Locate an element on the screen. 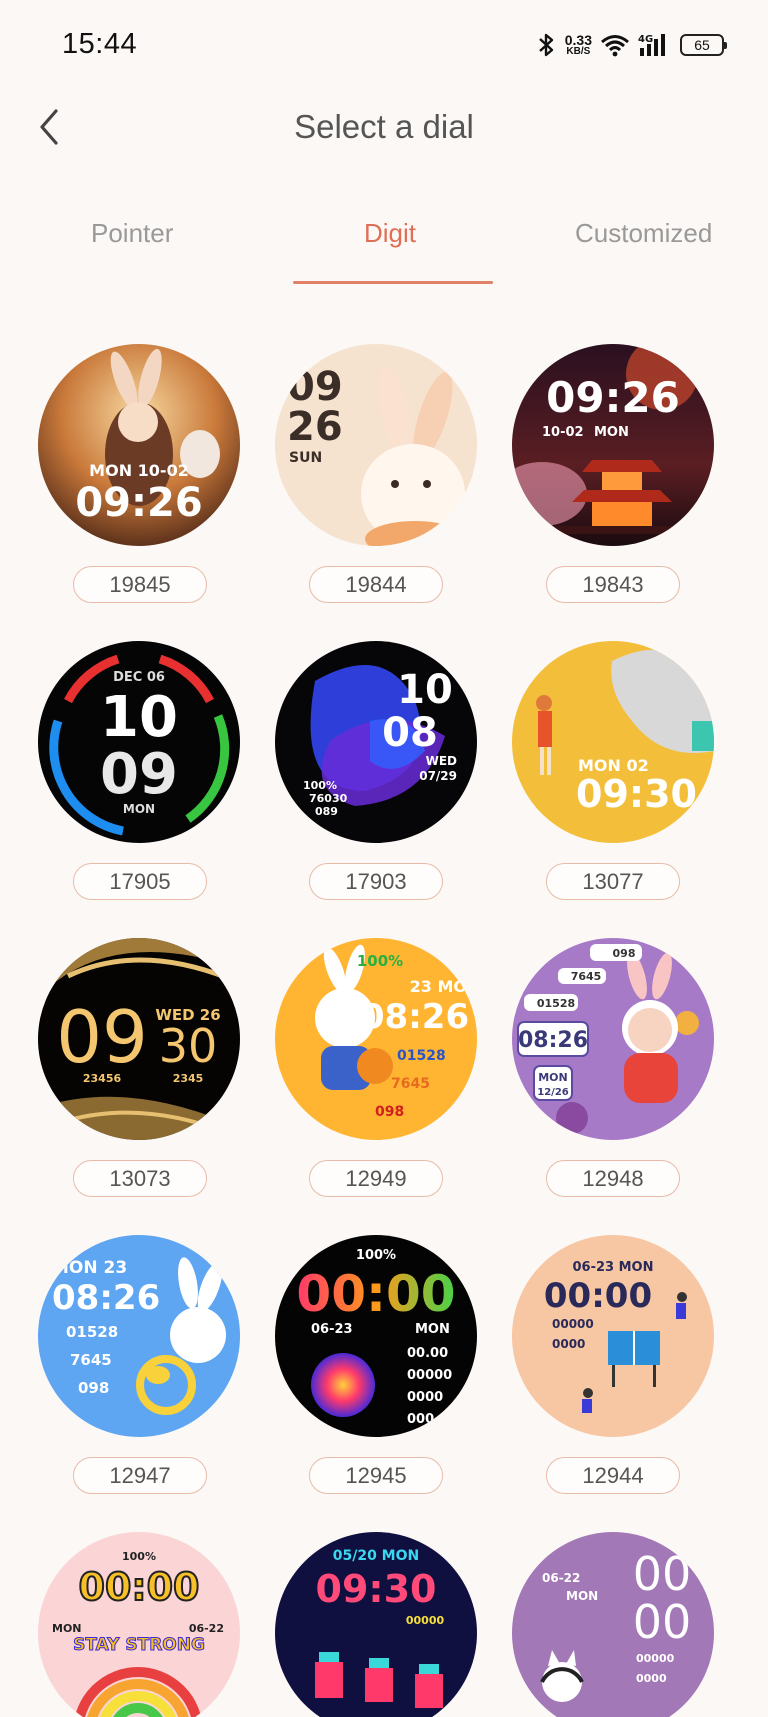 The width and height of the screenshot is (768, 1717). dial-hour: 09 is located at coordinates (102, 1037).